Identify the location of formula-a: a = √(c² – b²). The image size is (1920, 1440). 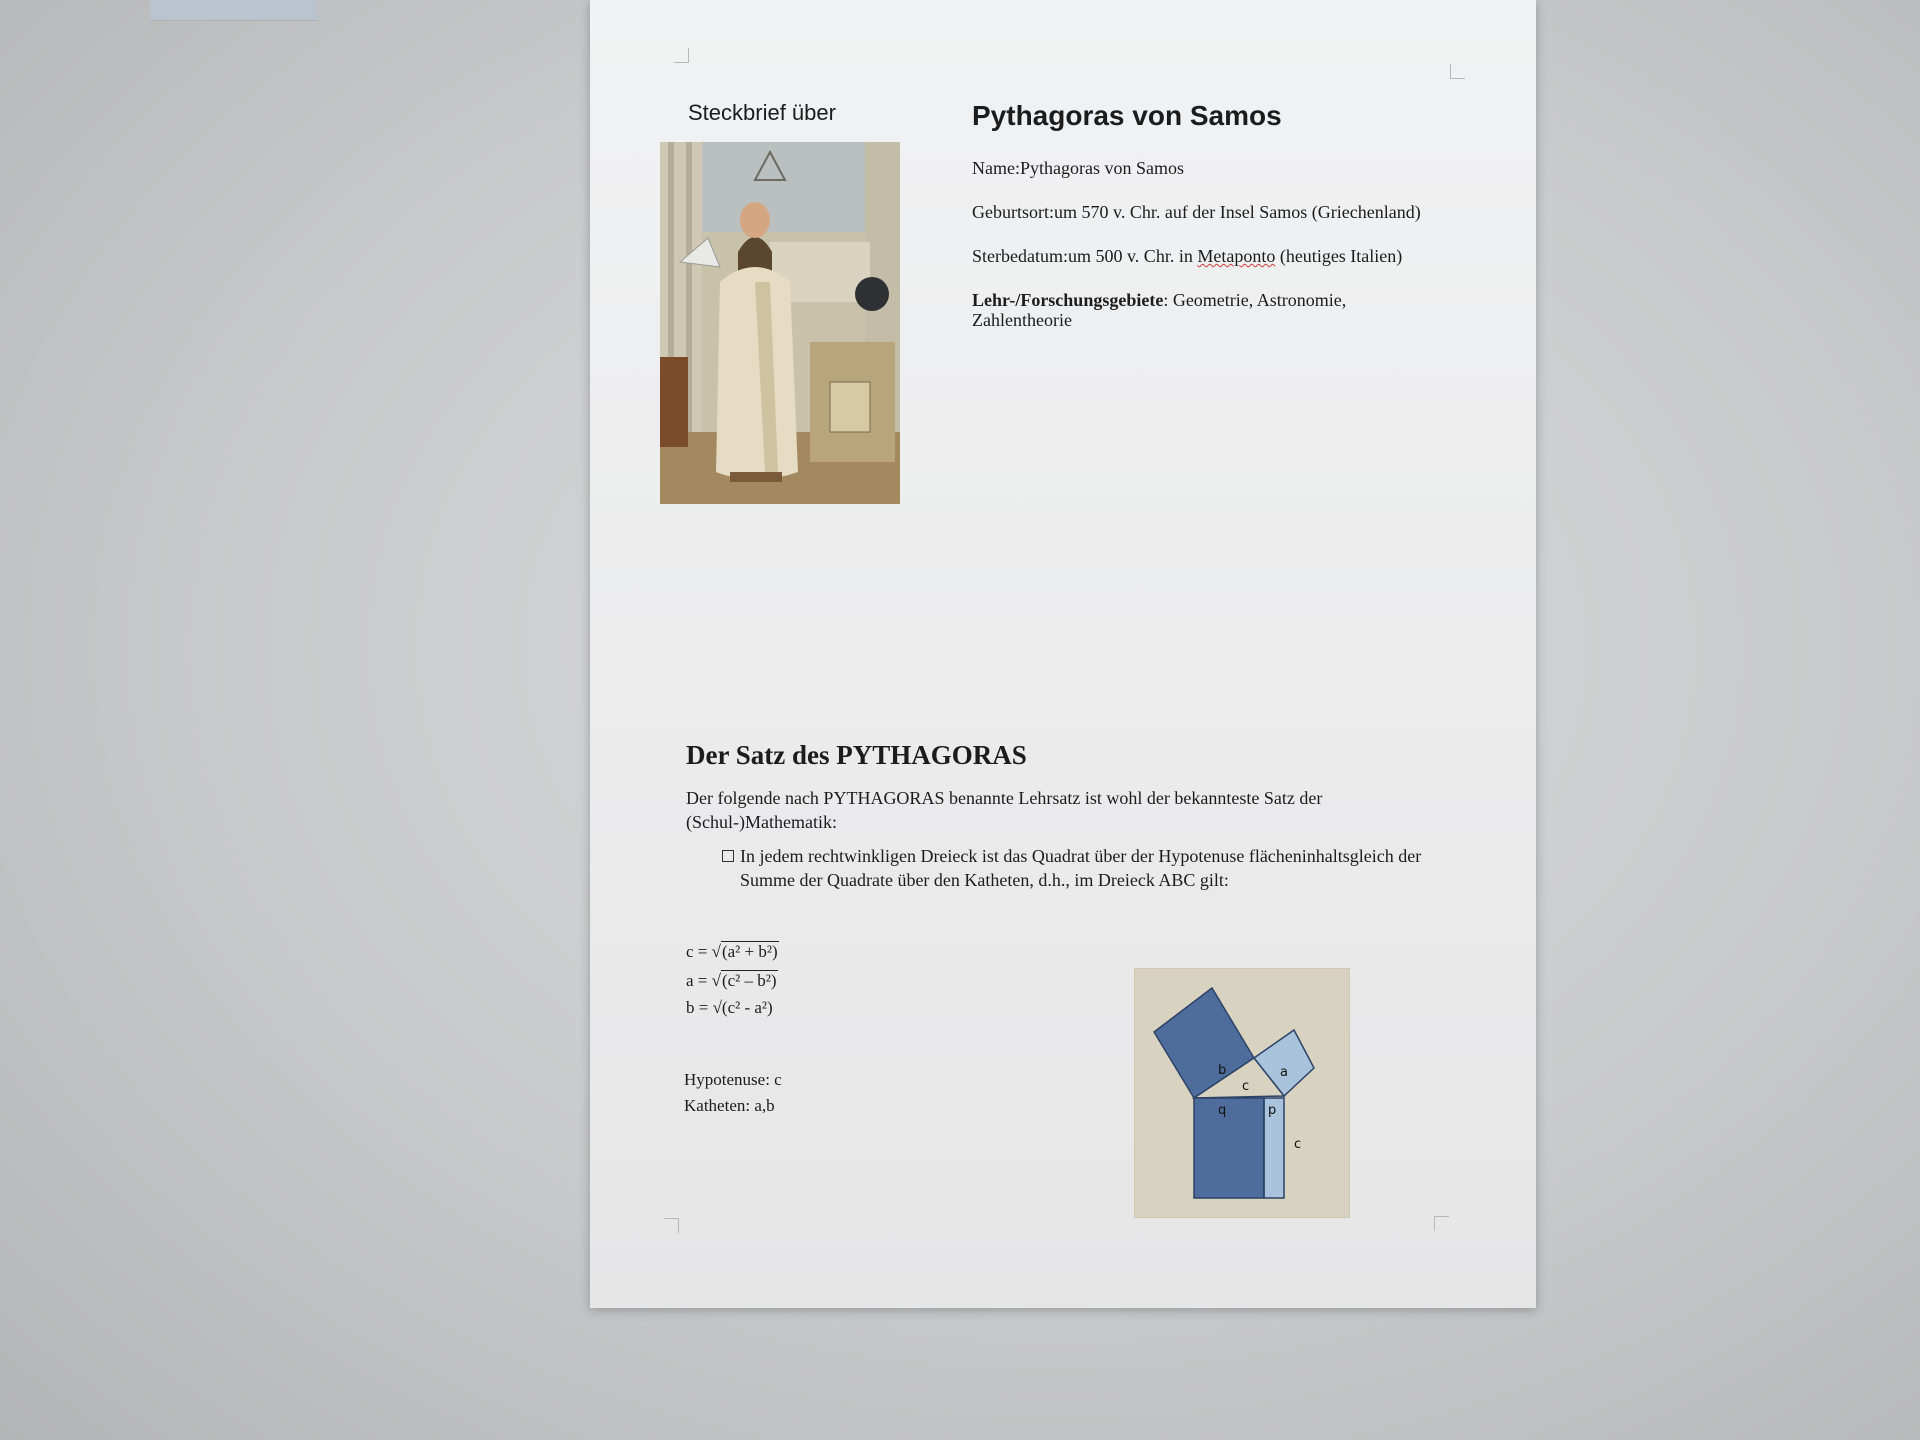
(732, 980).